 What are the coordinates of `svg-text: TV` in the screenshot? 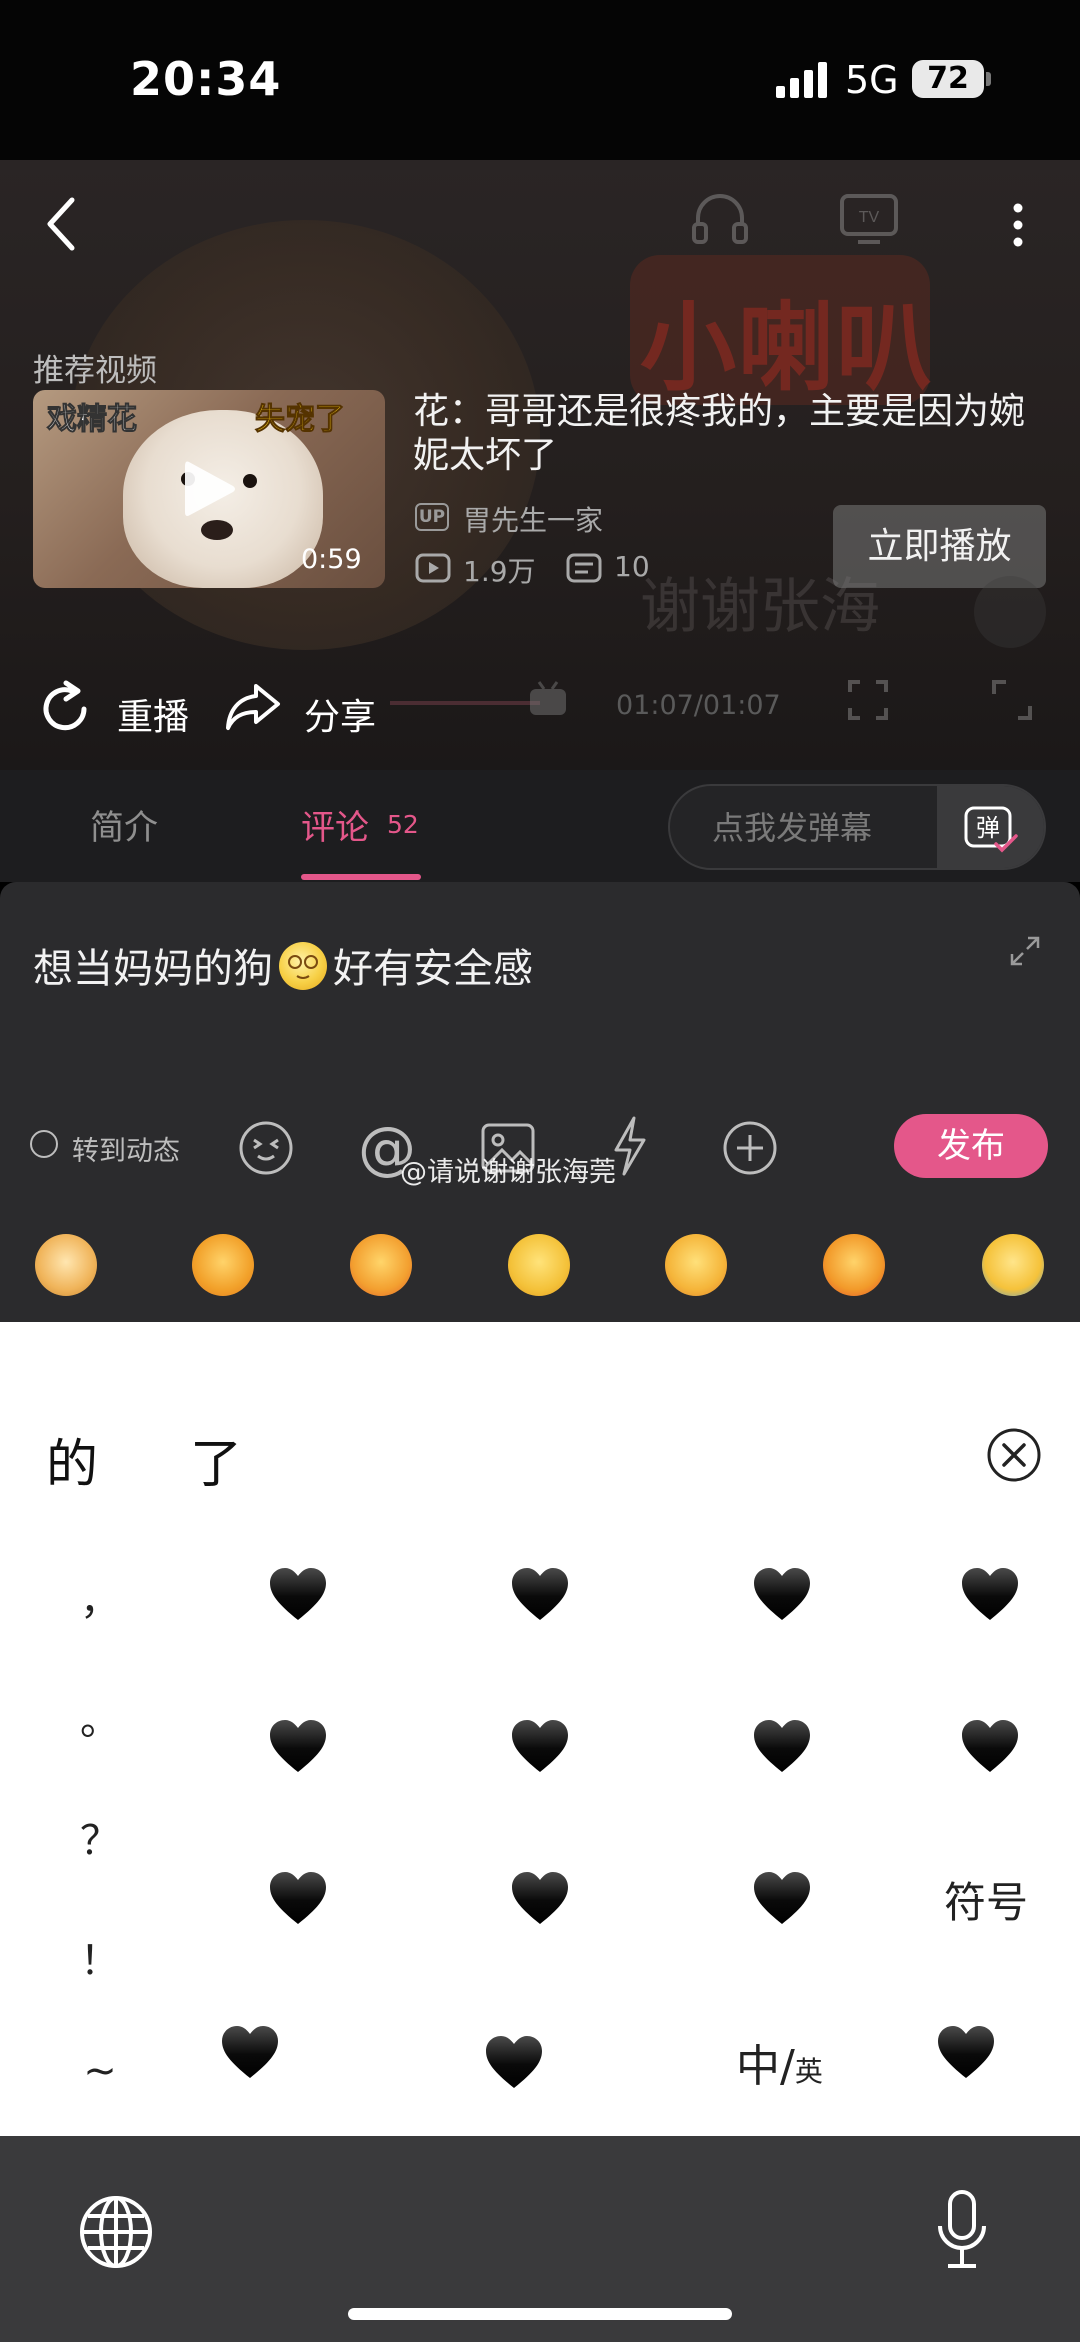 It's located at (869, 217).